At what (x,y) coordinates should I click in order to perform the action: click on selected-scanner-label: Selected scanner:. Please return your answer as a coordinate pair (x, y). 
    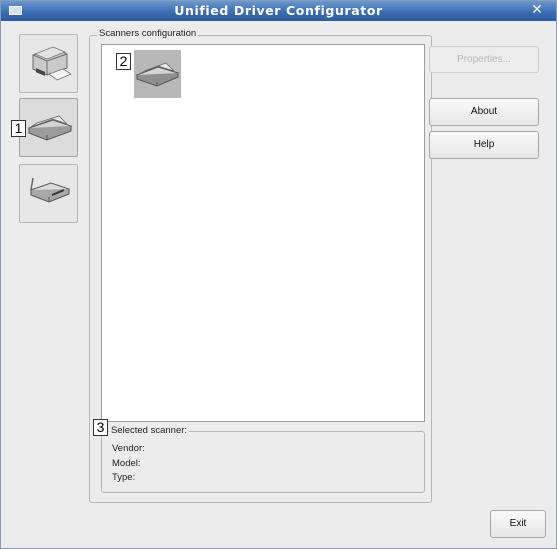
    Looking at the image, I should click on (149, 430).